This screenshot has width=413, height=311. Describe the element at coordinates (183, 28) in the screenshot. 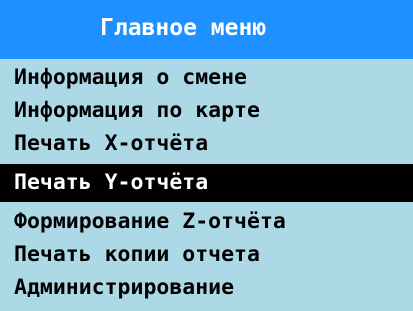

I see `main-menu-title: Главное меню` at that location.